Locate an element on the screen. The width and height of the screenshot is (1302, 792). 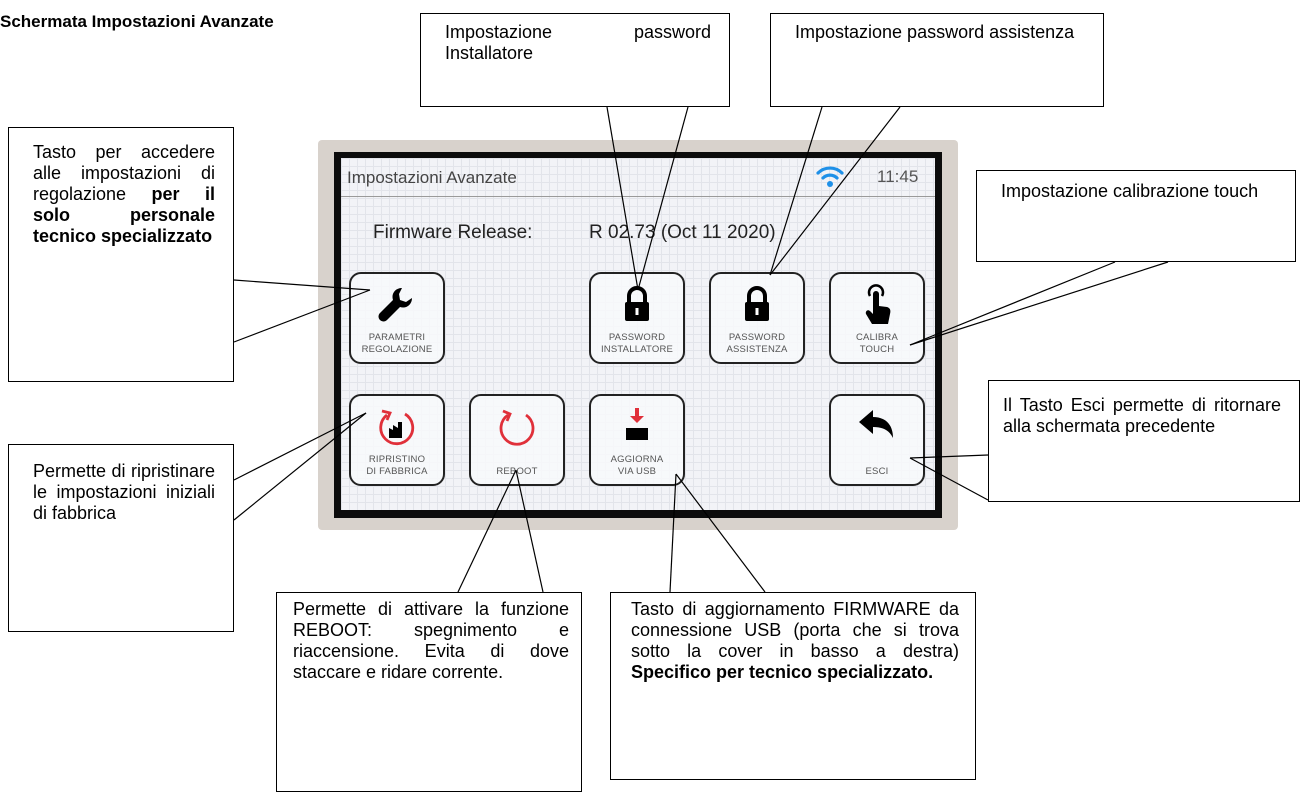
password-installatore-button: PASSWORD INSTALLATORE is located at coordinates (637, 318).